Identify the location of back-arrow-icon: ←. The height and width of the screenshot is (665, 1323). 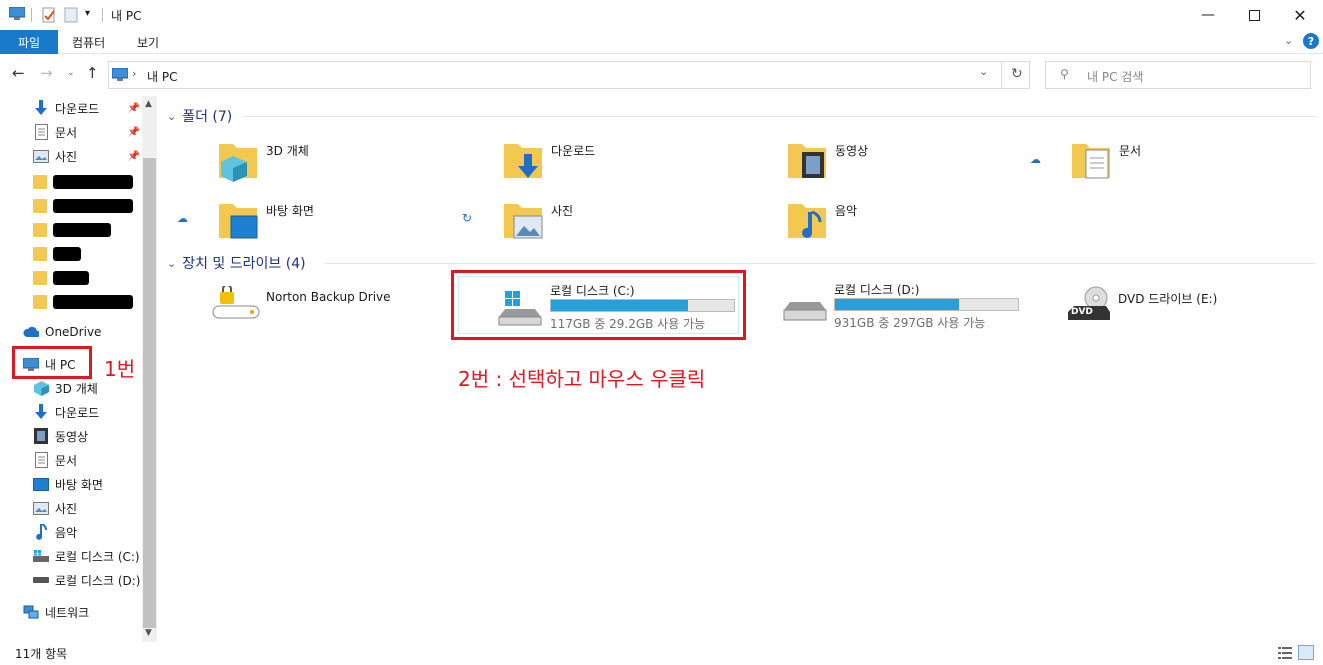
(18, 73).